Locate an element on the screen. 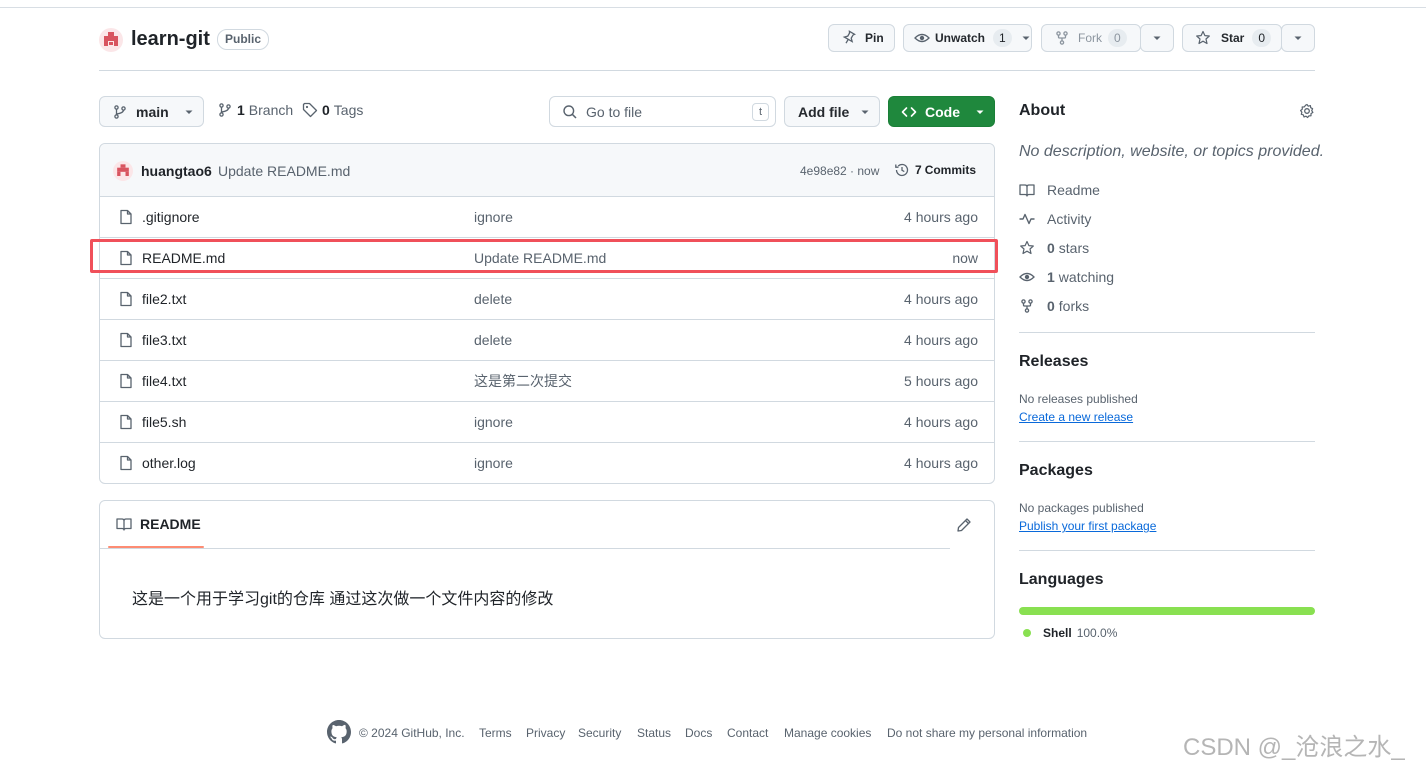  fork-button: Fork 0 is located at coordinates (1091, 38).